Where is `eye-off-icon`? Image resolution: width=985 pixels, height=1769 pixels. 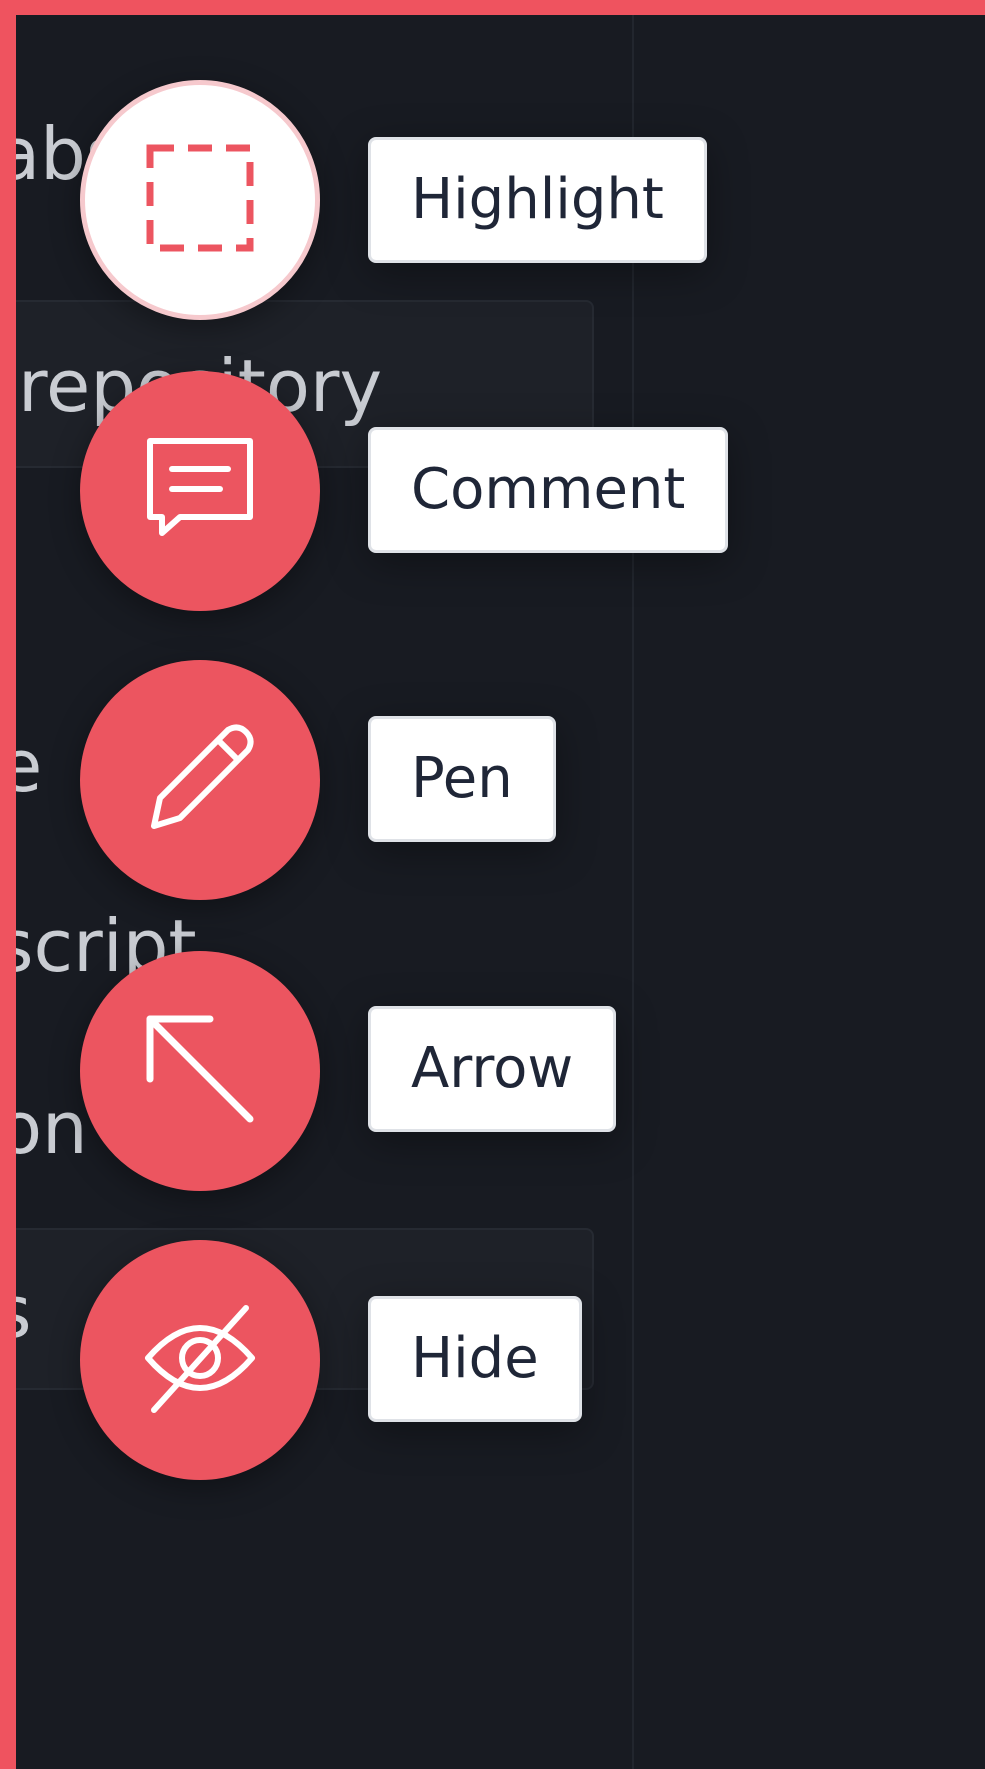 eye-off-icon is located at coordinates (200, 1360).